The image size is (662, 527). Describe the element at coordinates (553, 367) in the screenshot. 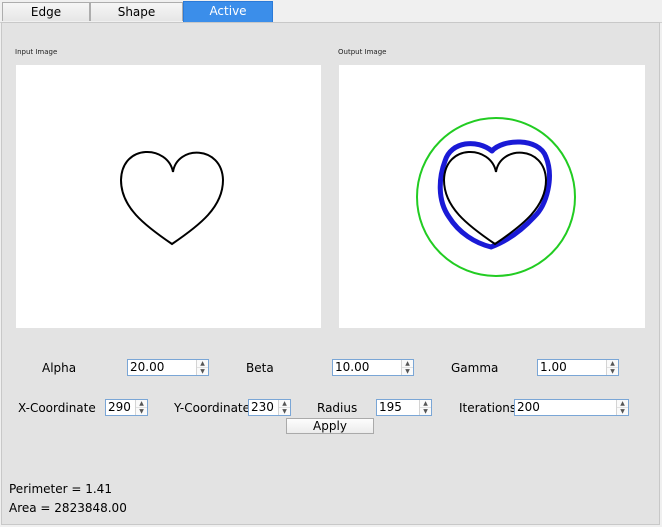

I see `gamma-value: 1.00` at that location.